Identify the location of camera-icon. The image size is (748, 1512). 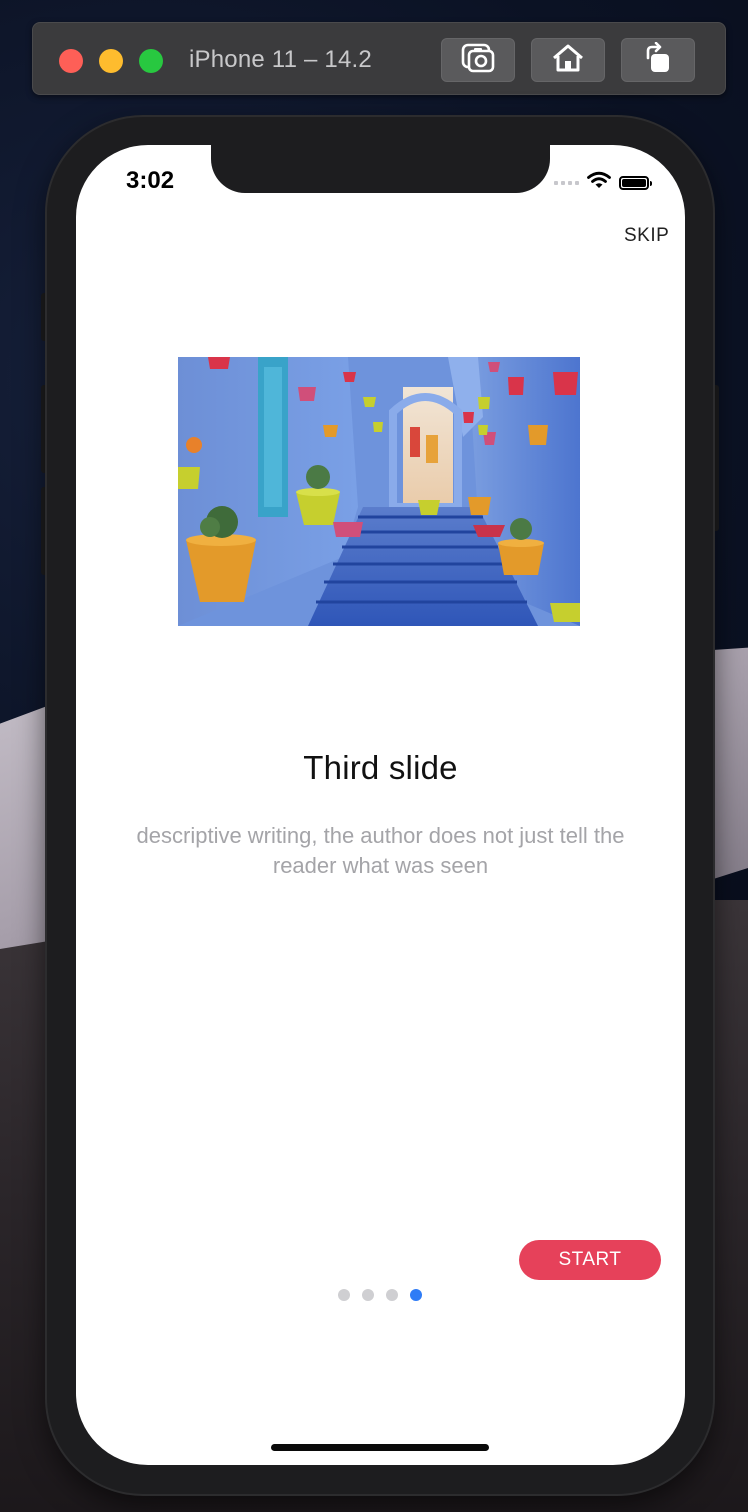
(478, 60).